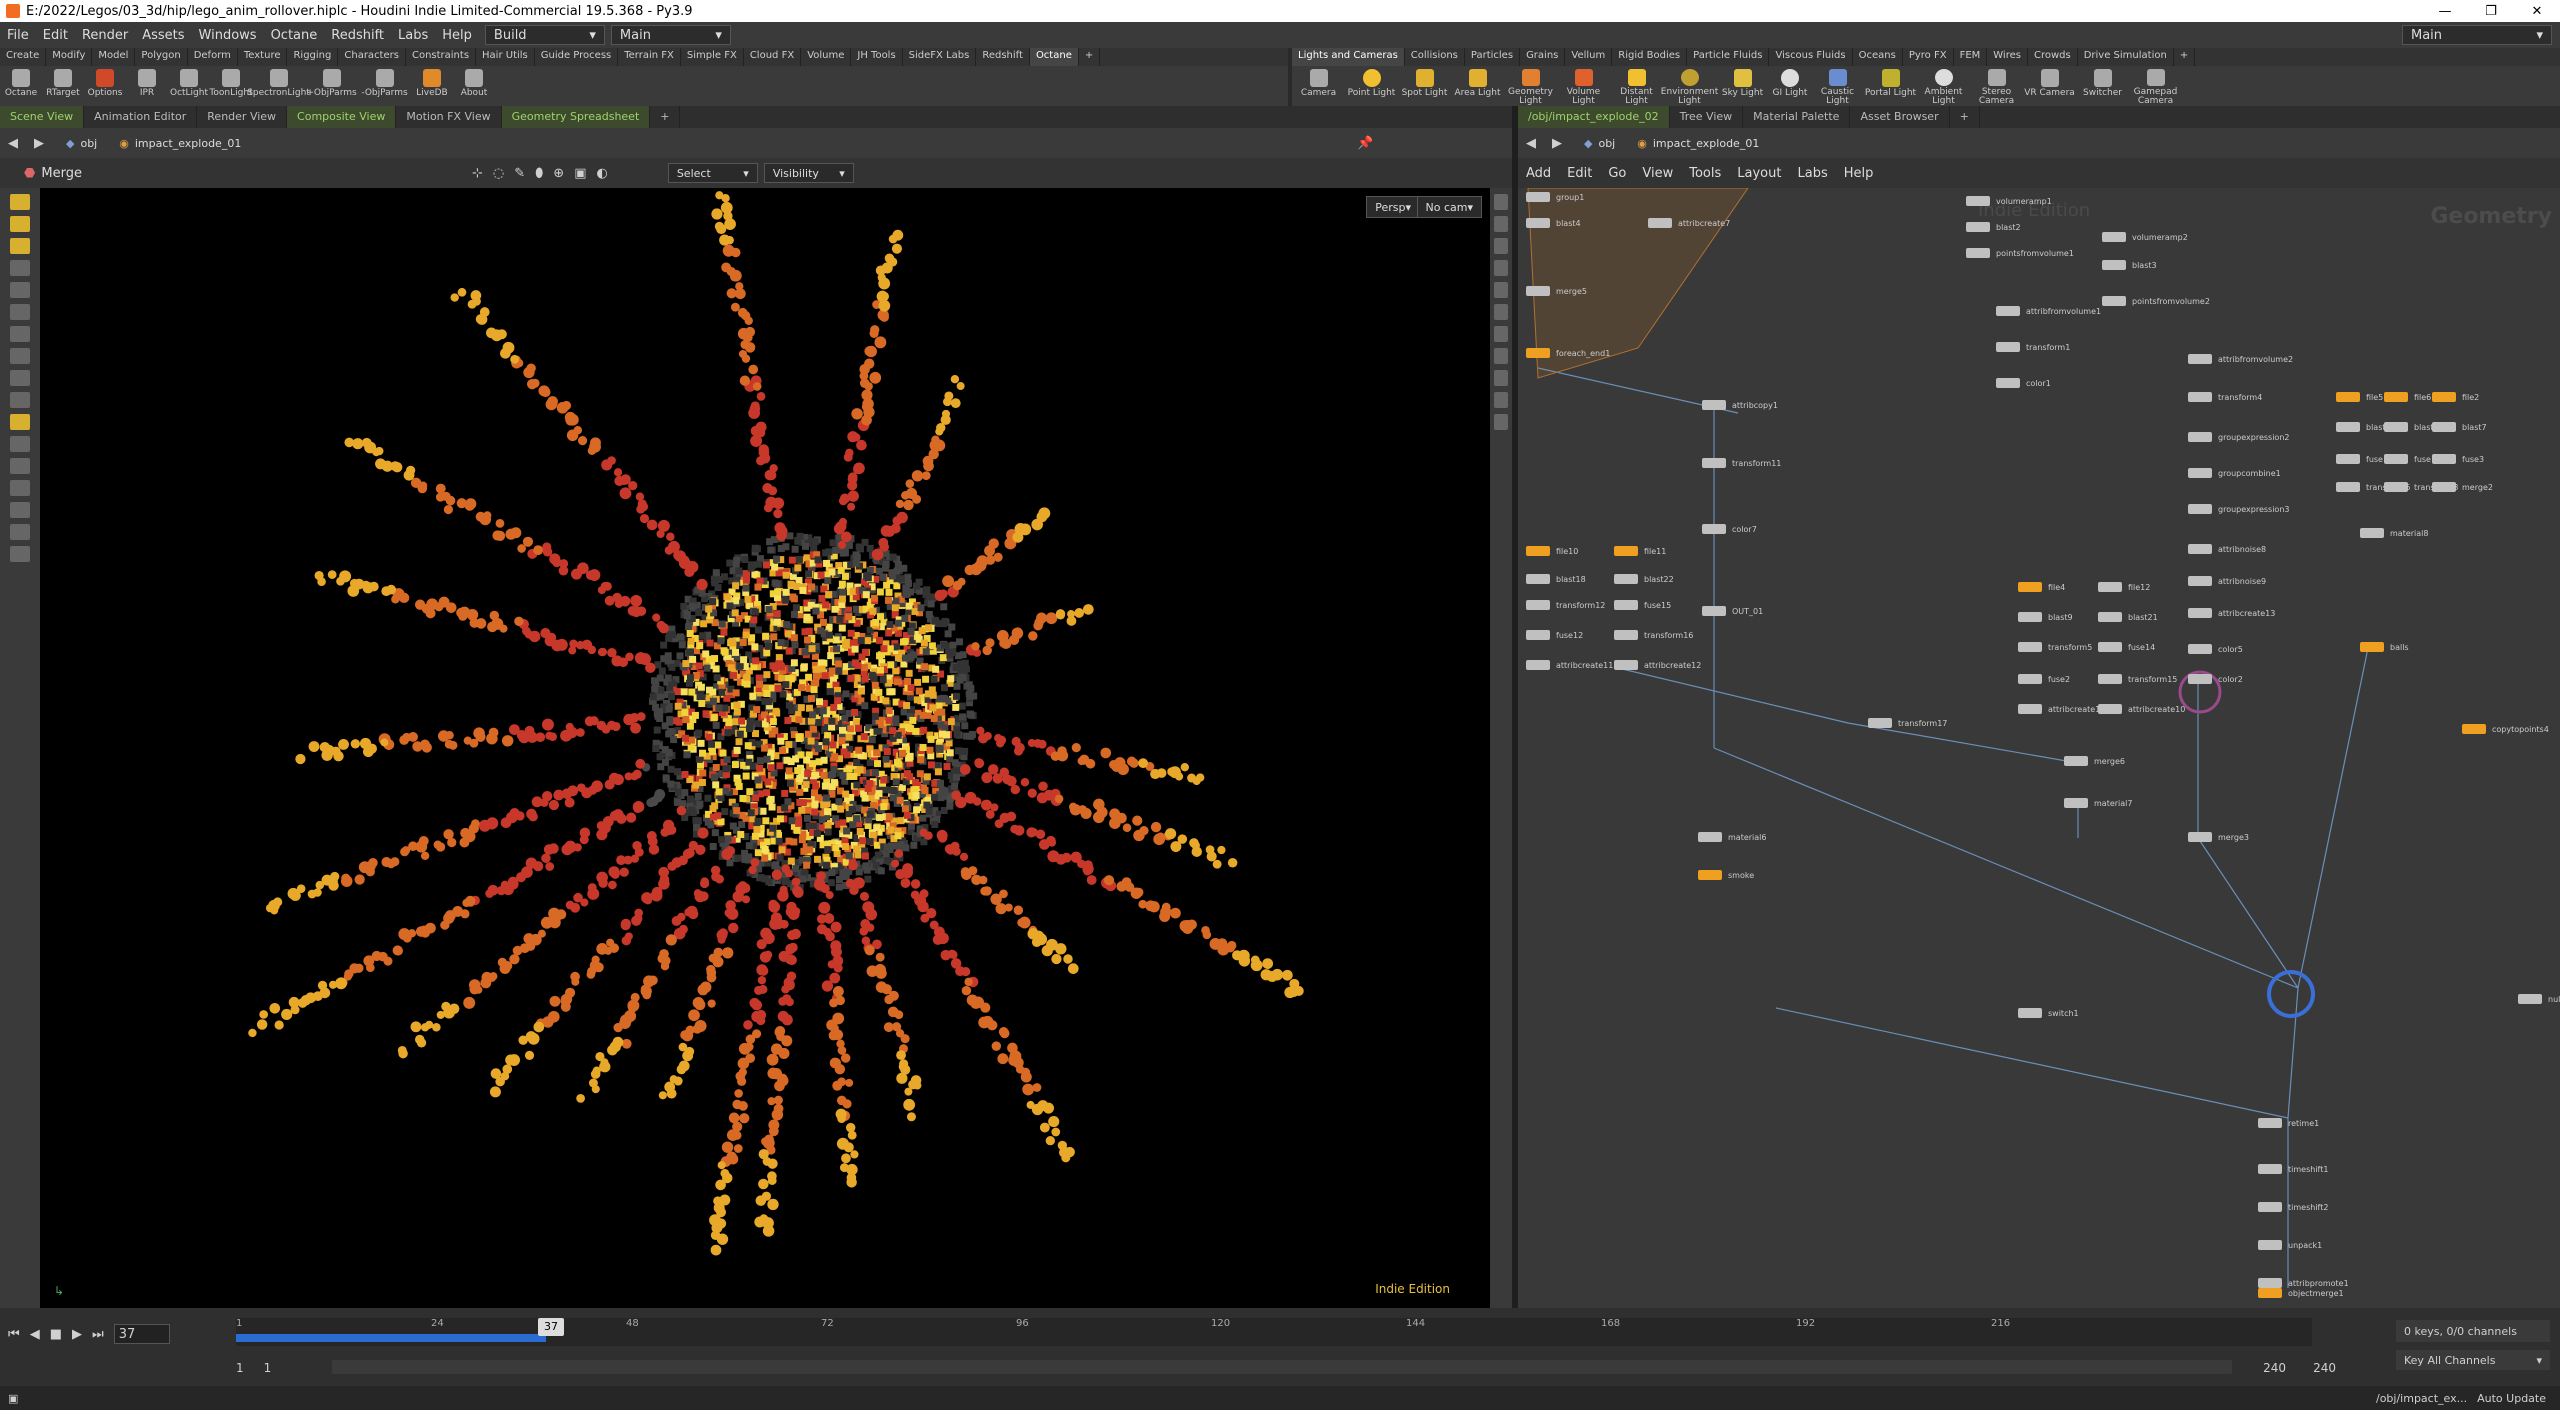 The height and width of the screenshot is (1410, 2560). Describe the element at coordinates (20, 290) in the screenshot. I see `lock-icon` at that location.